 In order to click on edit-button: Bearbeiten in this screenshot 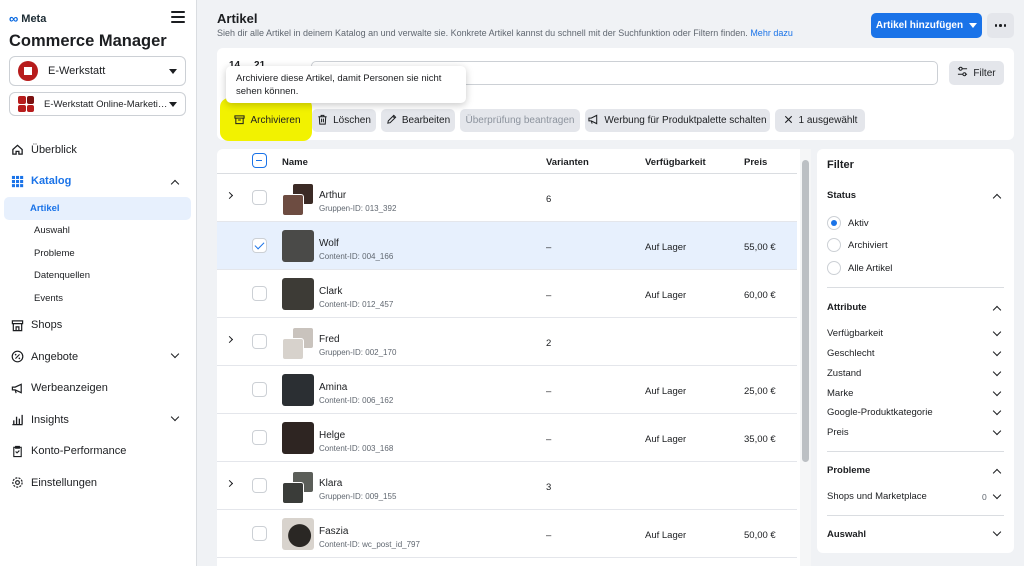, I will do `click(418, 120)`.